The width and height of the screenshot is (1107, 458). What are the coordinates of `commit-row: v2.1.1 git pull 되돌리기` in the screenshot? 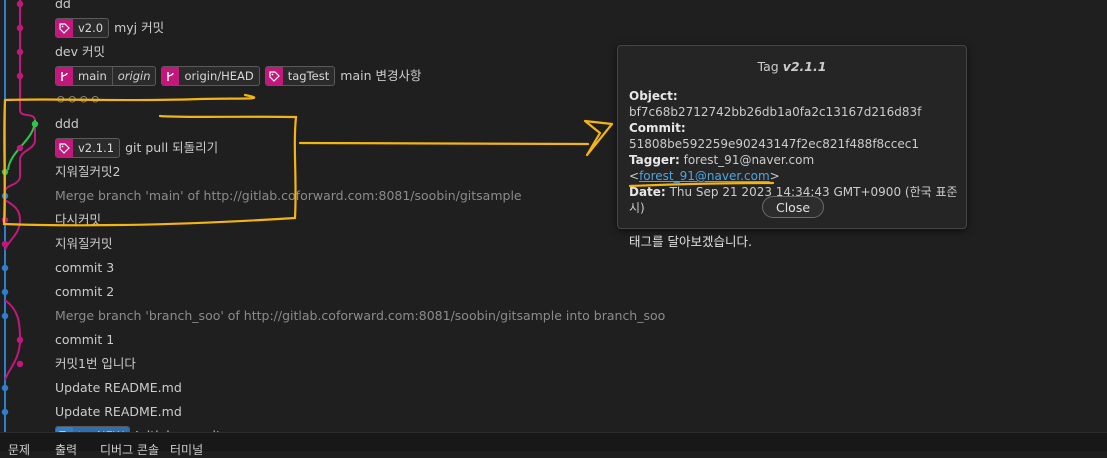 It's located at (136, 148).